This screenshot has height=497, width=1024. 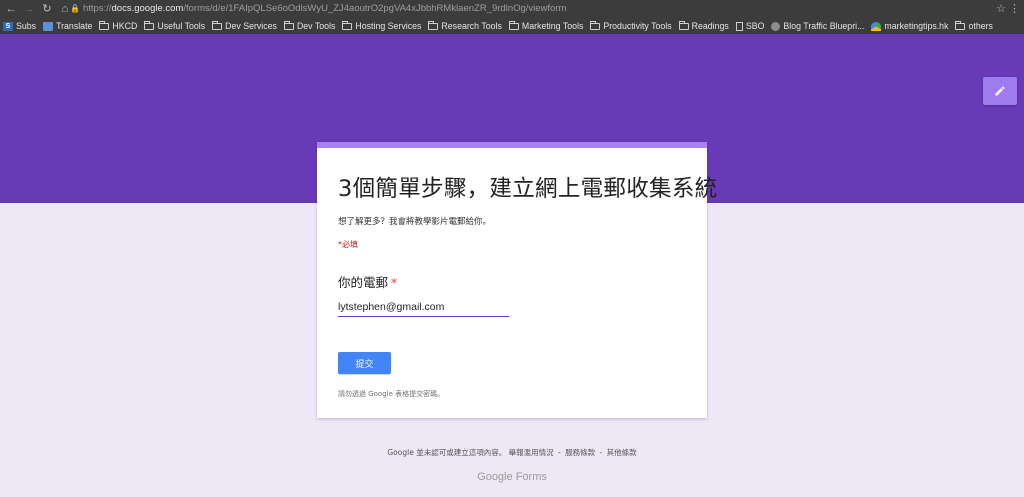 What do you see at coordinates (363, 282) in the screenshot?
I see `question-text: 你的電郵` at bounding box center [363, 282].